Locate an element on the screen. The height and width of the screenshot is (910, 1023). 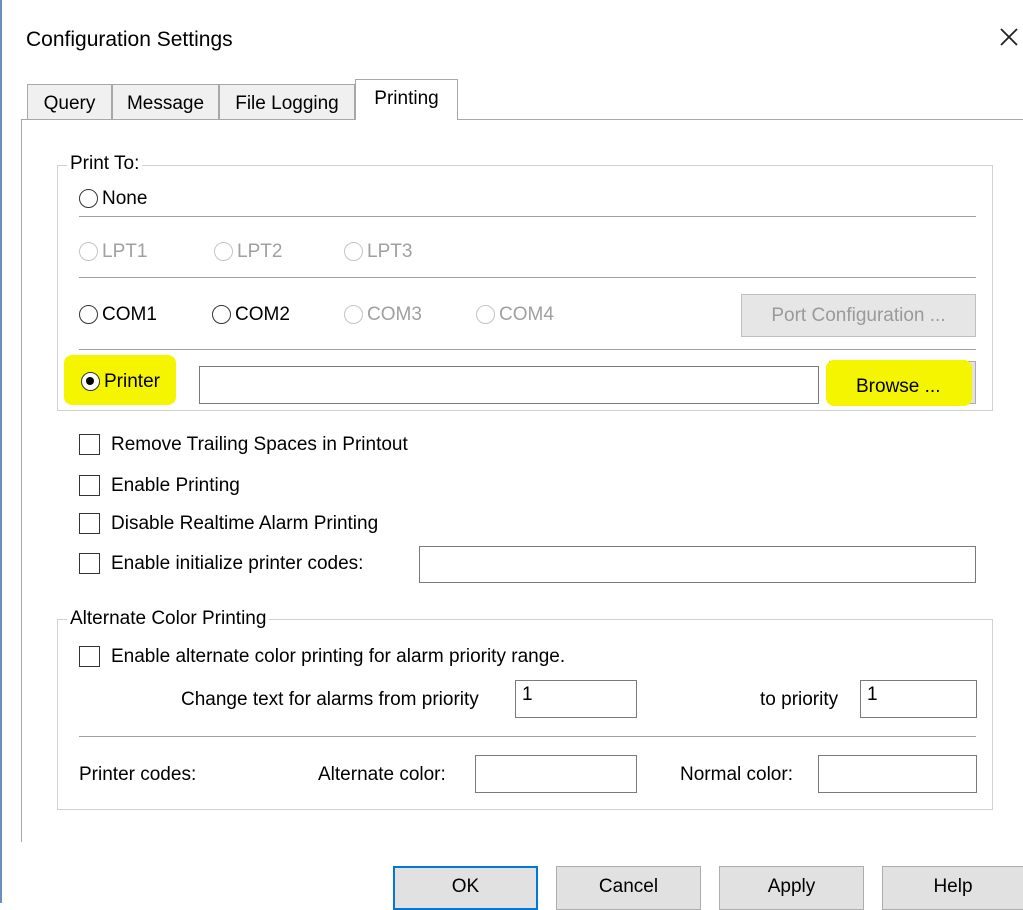
radio-printer is located at coordinates (90, 381).